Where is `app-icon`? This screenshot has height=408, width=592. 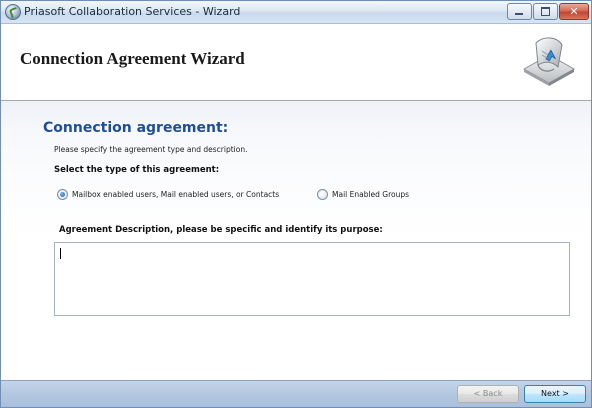 app-icon is located at coordinates (13, 12).